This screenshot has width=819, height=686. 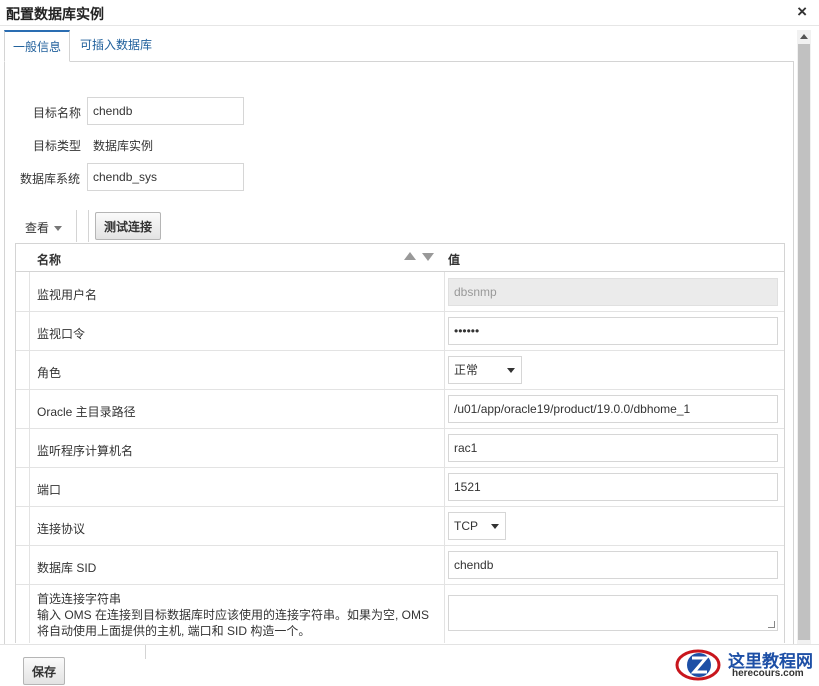 I want to click on view-menu: 查看, so click(x=44, y=227).